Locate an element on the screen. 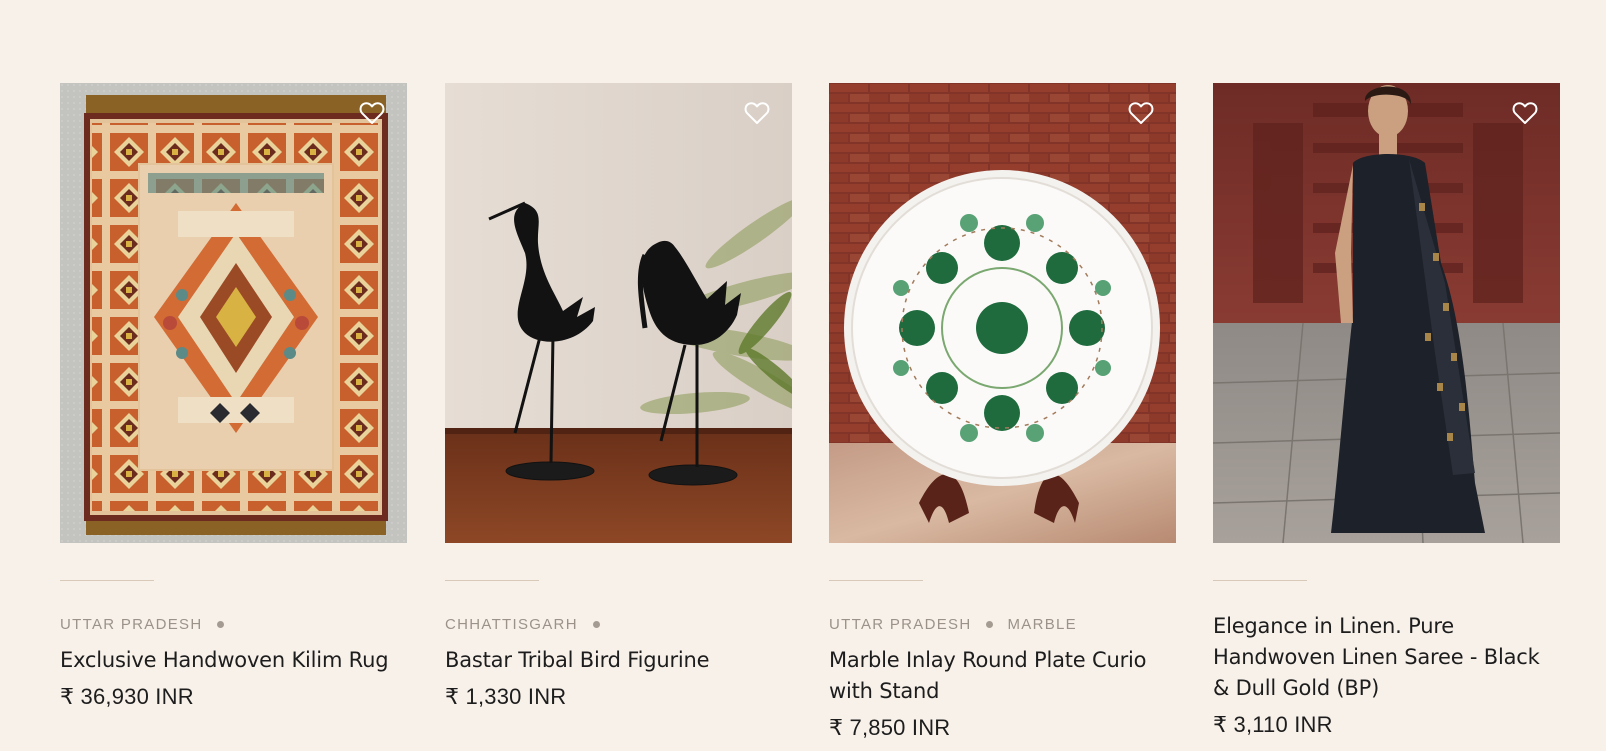 The width and height of the screenshot is (1606, 751). product-material: MARBLE is located at coordinates (1042, 624).